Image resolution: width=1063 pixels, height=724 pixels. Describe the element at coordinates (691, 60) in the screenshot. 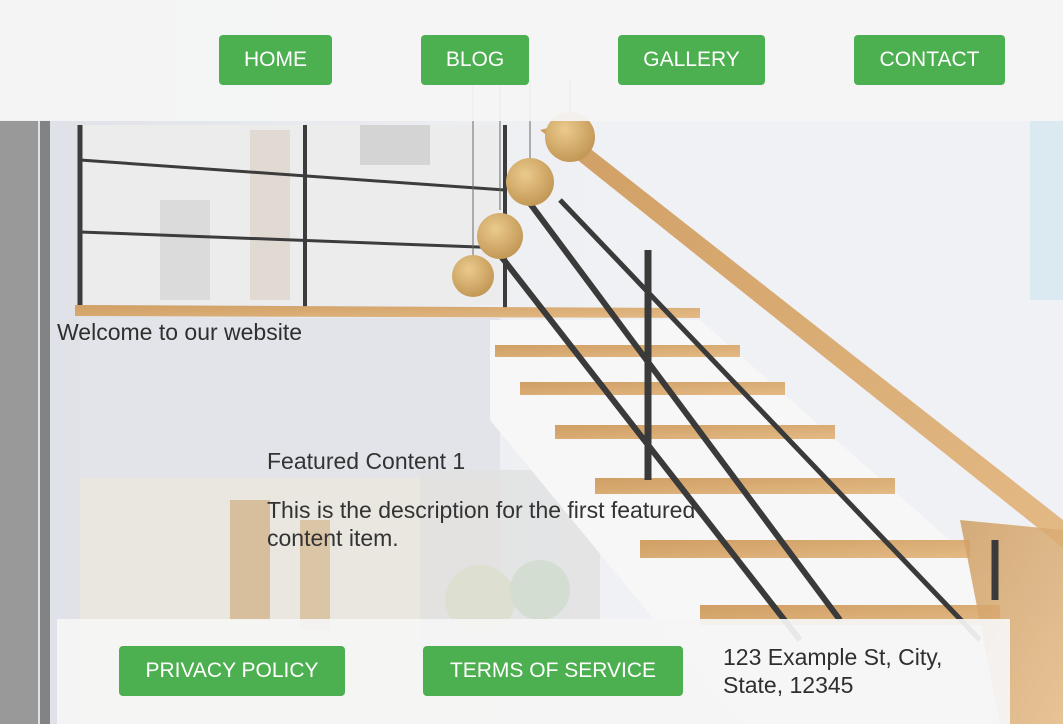

I see `nav-gallery-button: GALLERY` at that location.